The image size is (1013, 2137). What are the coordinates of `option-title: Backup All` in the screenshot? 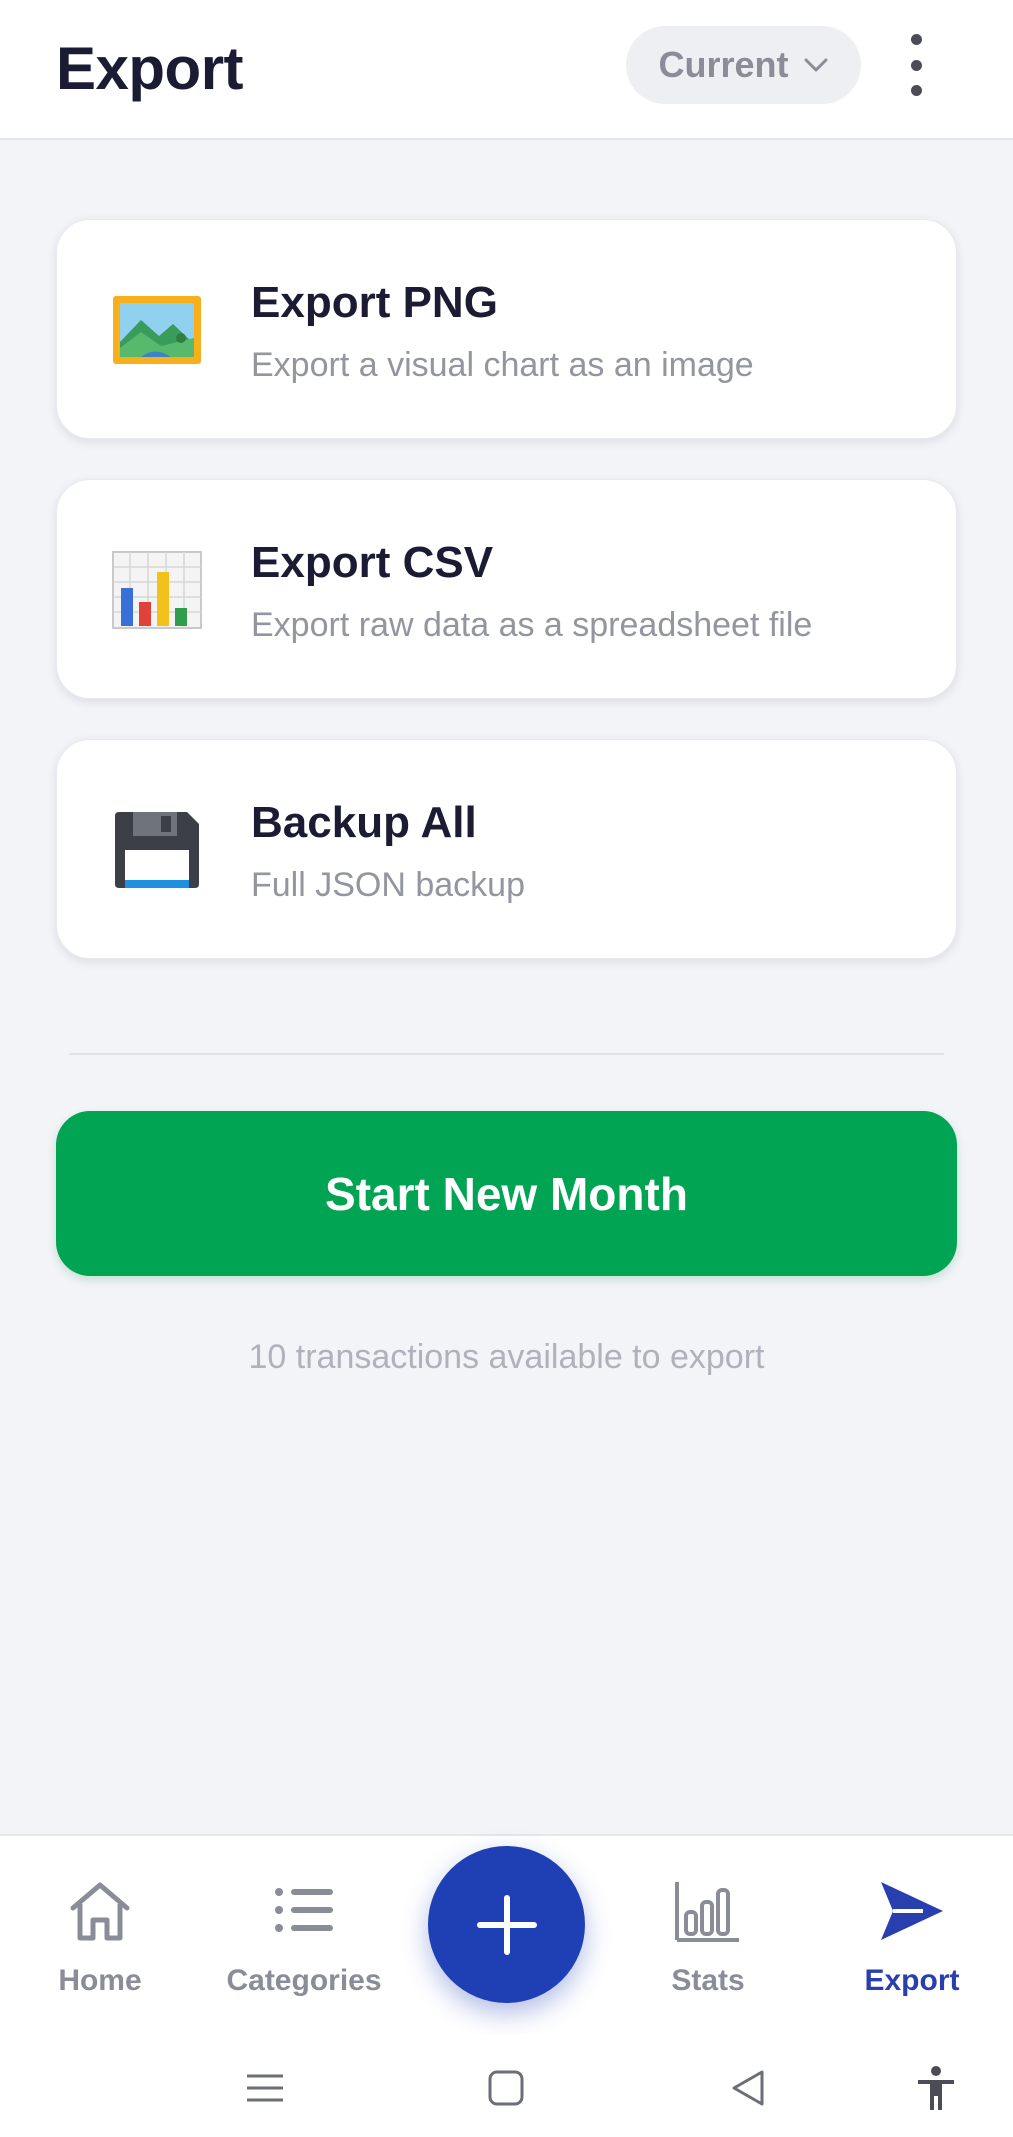 It's located at (364, 822).